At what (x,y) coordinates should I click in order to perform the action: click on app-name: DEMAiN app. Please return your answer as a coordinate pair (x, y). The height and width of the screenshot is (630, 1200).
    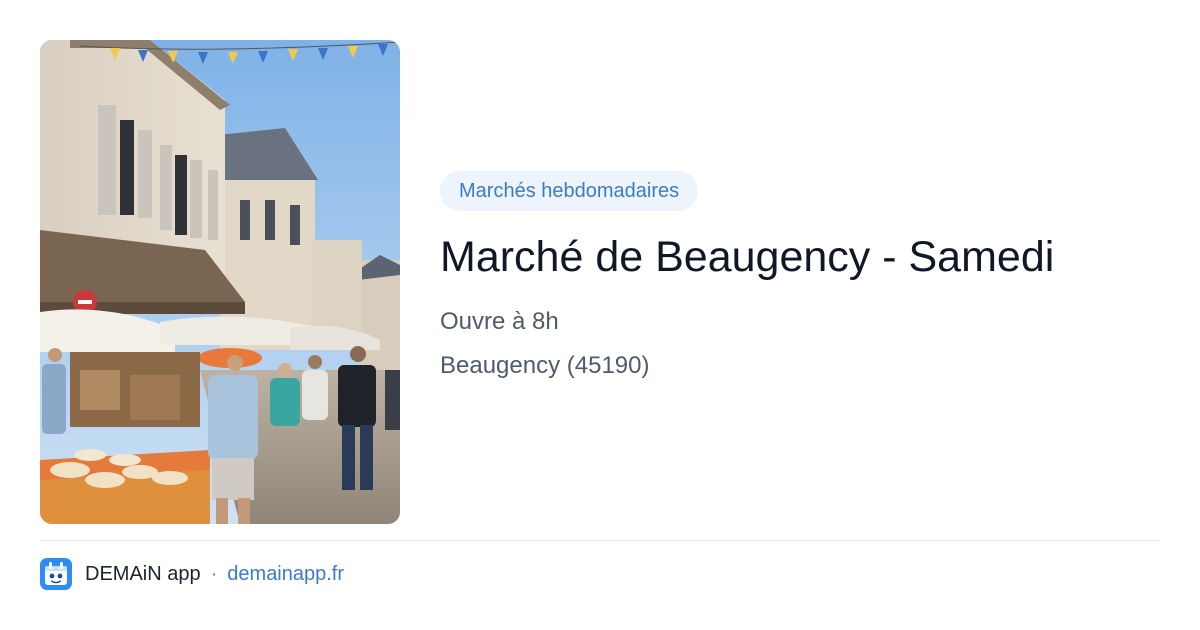
    Looking at the image, I should click on (143, 573).